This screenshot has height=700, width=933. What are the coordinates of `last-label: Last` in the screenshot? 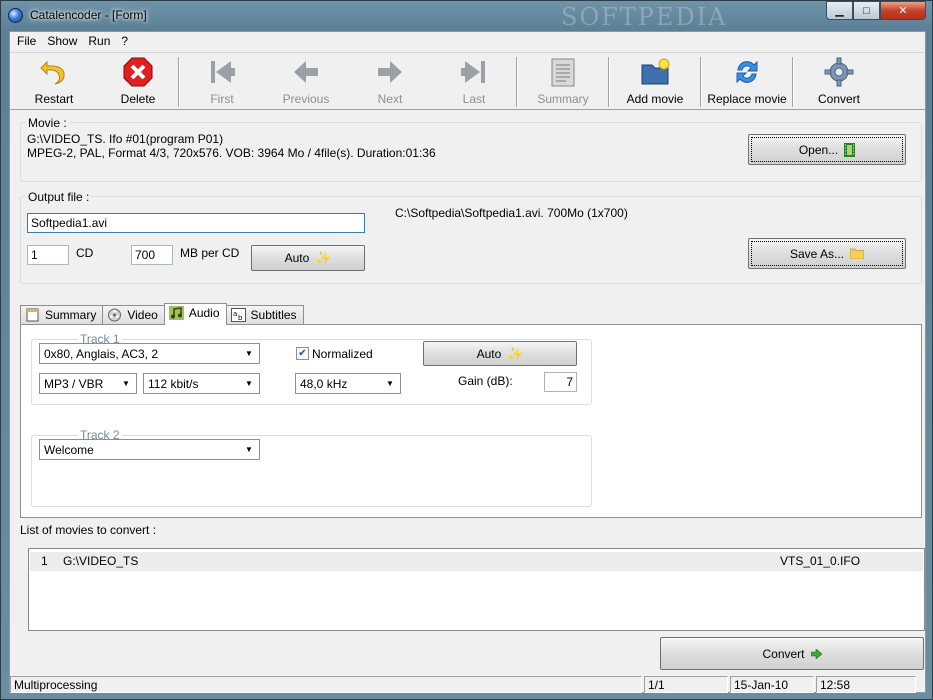 It's located at (474, 99).